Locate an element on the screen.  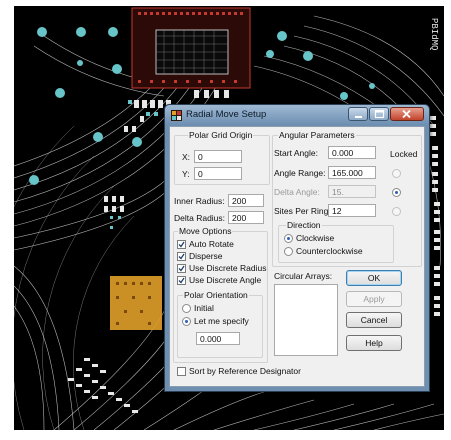
maximize-button is located at coordinates (379, 114).